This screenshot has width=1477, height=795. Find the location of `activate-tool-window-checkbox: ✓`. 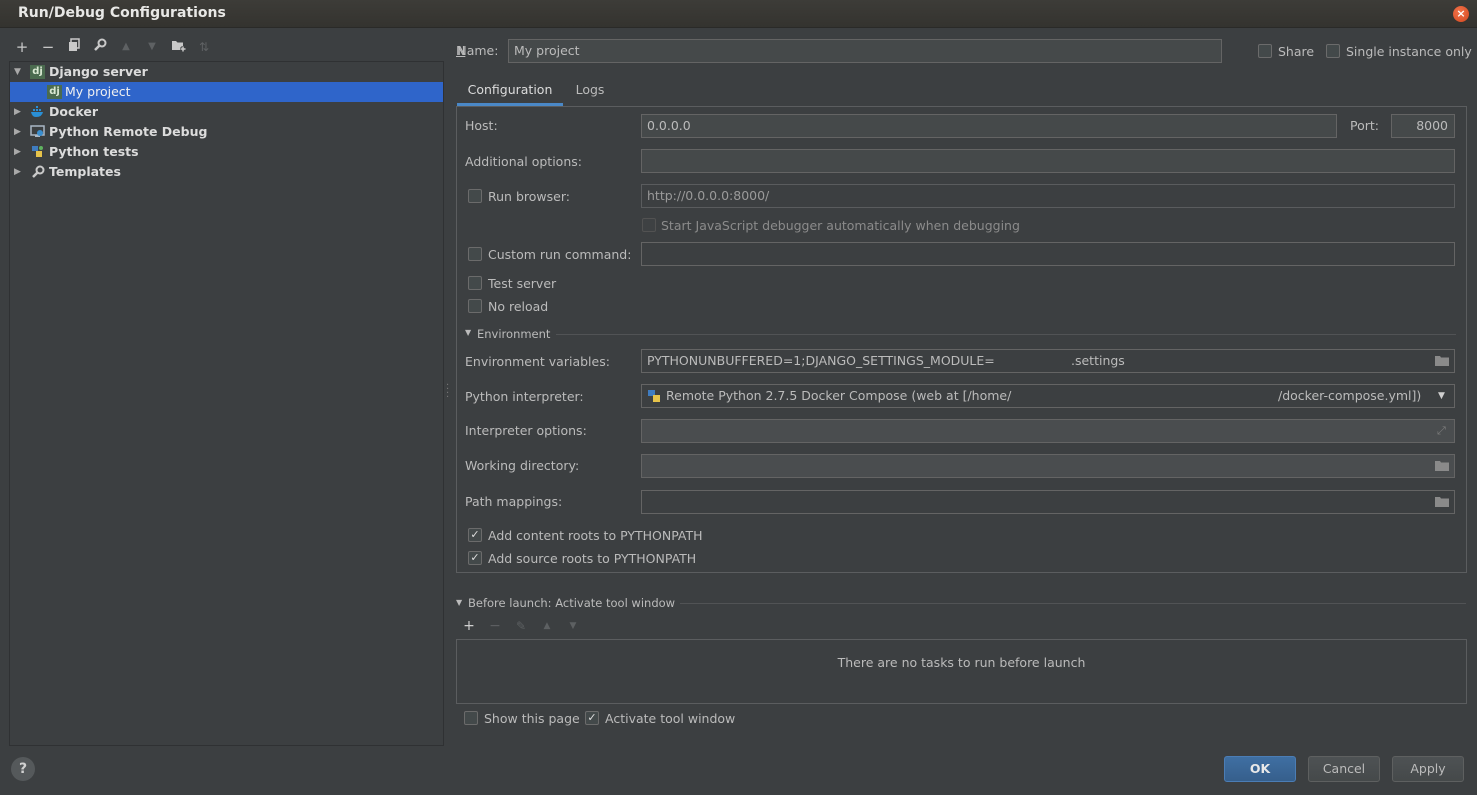

activate-tool-window-checkbox: ✓ is located at coordinates (592, 718).